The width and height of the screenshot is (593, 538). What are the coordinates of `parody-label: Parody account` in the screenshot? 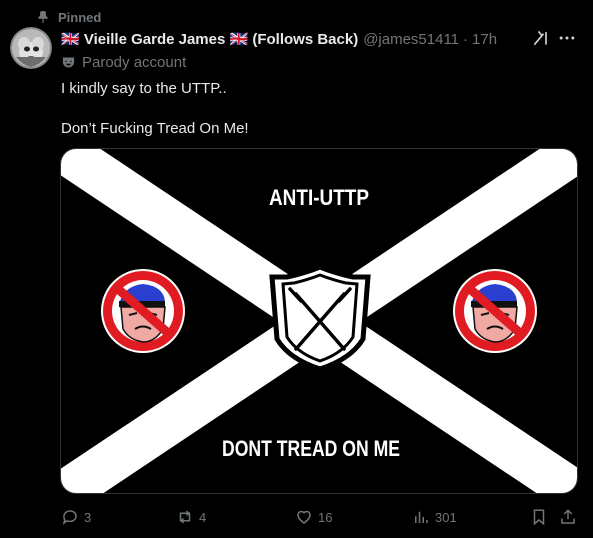 It's located at (123, 62).